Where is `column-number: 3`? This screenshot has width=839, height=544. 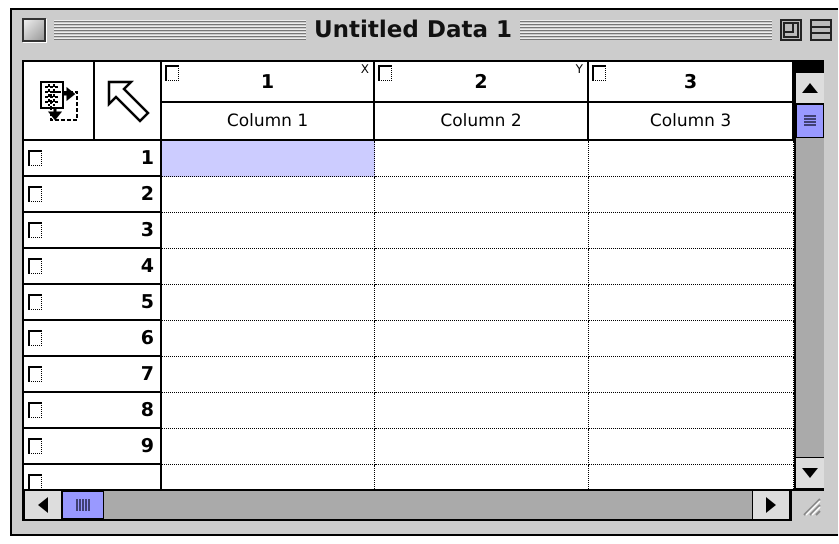
column-number: 3 is located at coordinates (691, 81).